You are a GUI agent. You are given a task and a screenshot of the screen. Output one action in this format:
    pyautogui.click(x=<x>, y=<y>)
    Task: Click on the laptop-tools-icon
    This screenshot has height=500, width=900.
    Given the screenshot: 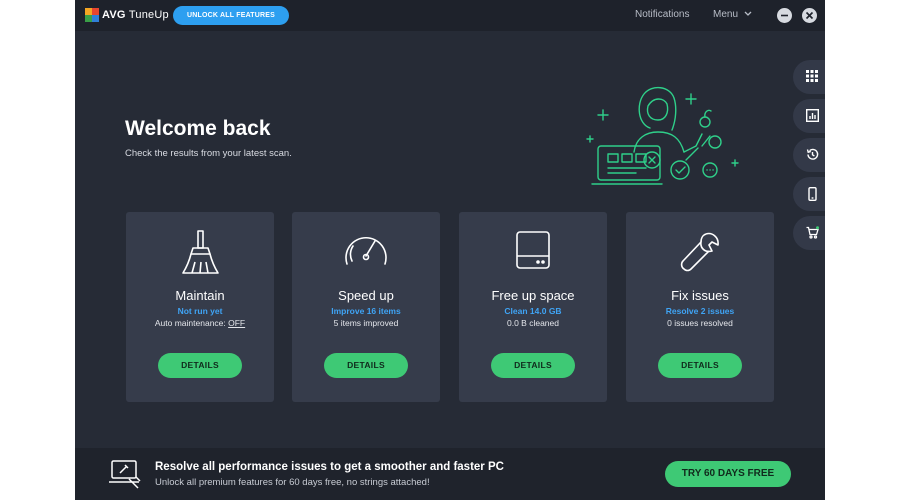 What is the action you would take?
    pyautogui.click(x=125, y=474)
    